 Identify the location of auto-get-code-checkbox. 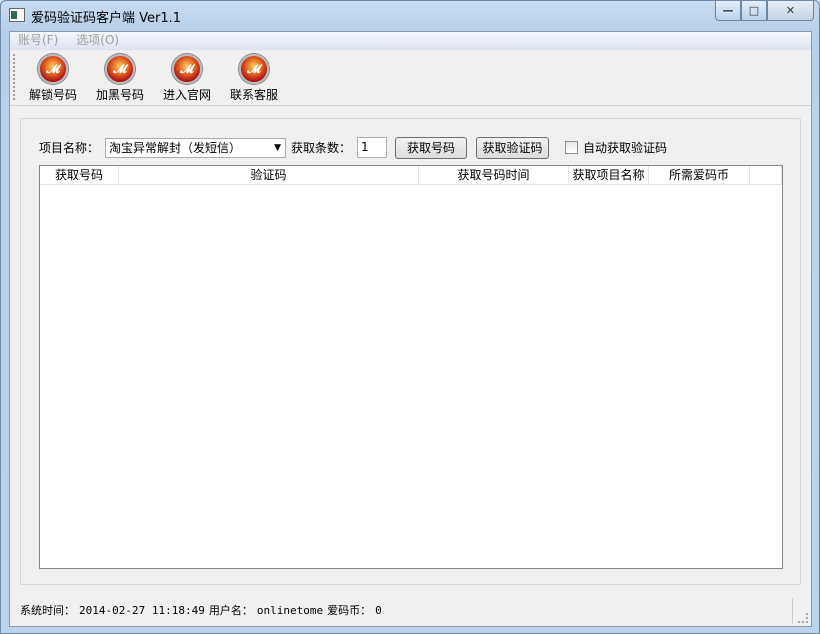
(571, 147).